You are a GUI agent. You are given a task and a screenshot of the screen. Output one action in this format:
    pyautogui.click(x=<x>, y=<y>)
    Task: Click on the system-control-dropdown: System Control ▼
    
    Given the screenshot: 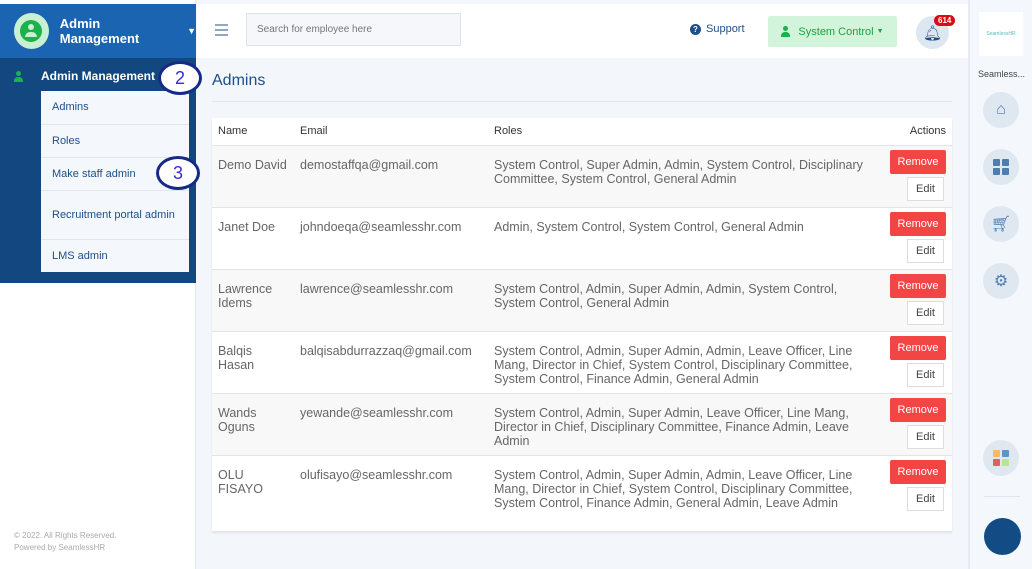 What is the action you would take?
    pyautogui.click(x=832, y=31)
    